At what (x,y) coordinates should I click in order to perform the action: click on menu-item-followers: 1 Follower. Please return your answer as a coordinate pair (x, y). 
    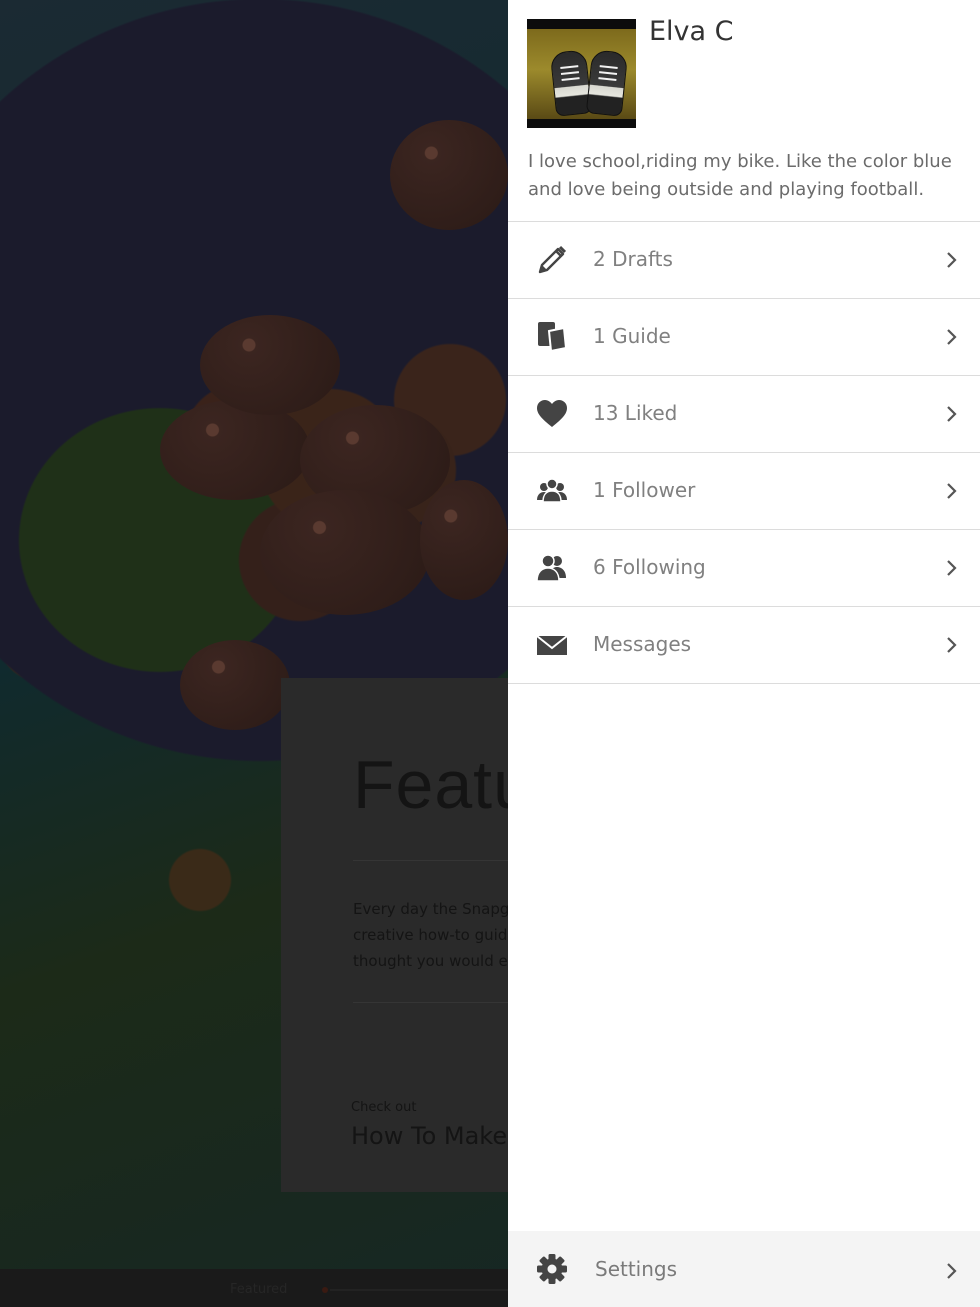
    Looking at the image, I should click on (744, 491).